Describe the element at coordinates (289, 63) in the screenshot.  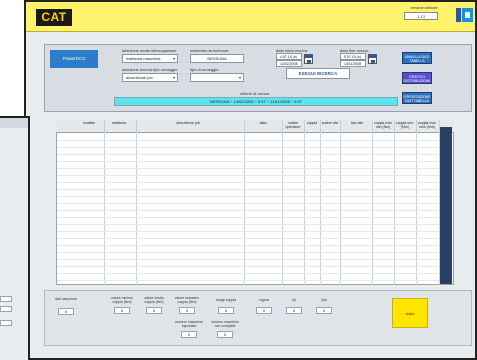
I see `start-date-input: 14/02/2008` at that location.